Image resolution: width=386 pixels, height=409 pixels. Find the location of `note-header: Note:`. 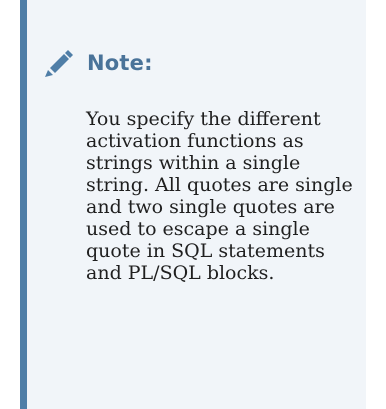

note-header: Note: is located at coordinates (97, 63).